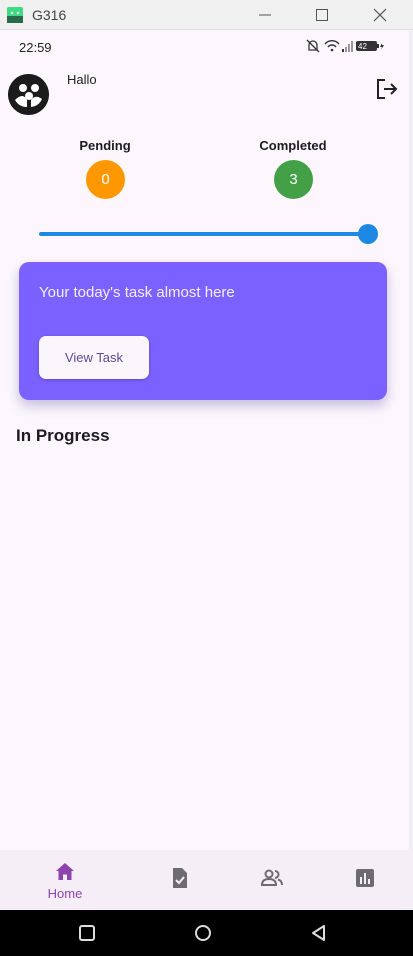 This screenshot has height=956, width=413. I want to click on nav-team, so click(272, 880).